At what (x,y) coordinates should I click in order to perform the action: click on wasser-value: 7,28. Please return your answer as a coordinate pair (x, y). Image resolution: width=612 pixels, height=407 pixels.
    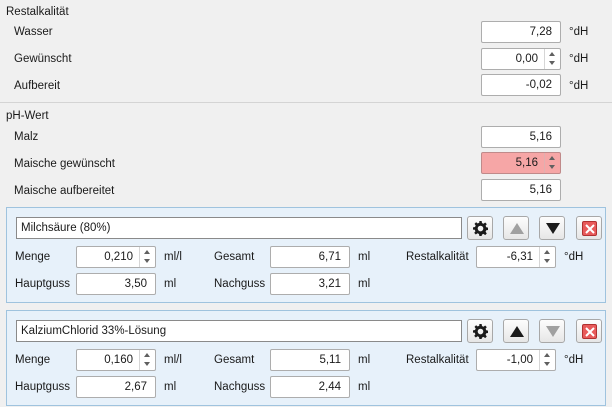
    Looking at the image, I should click on (540, 32).